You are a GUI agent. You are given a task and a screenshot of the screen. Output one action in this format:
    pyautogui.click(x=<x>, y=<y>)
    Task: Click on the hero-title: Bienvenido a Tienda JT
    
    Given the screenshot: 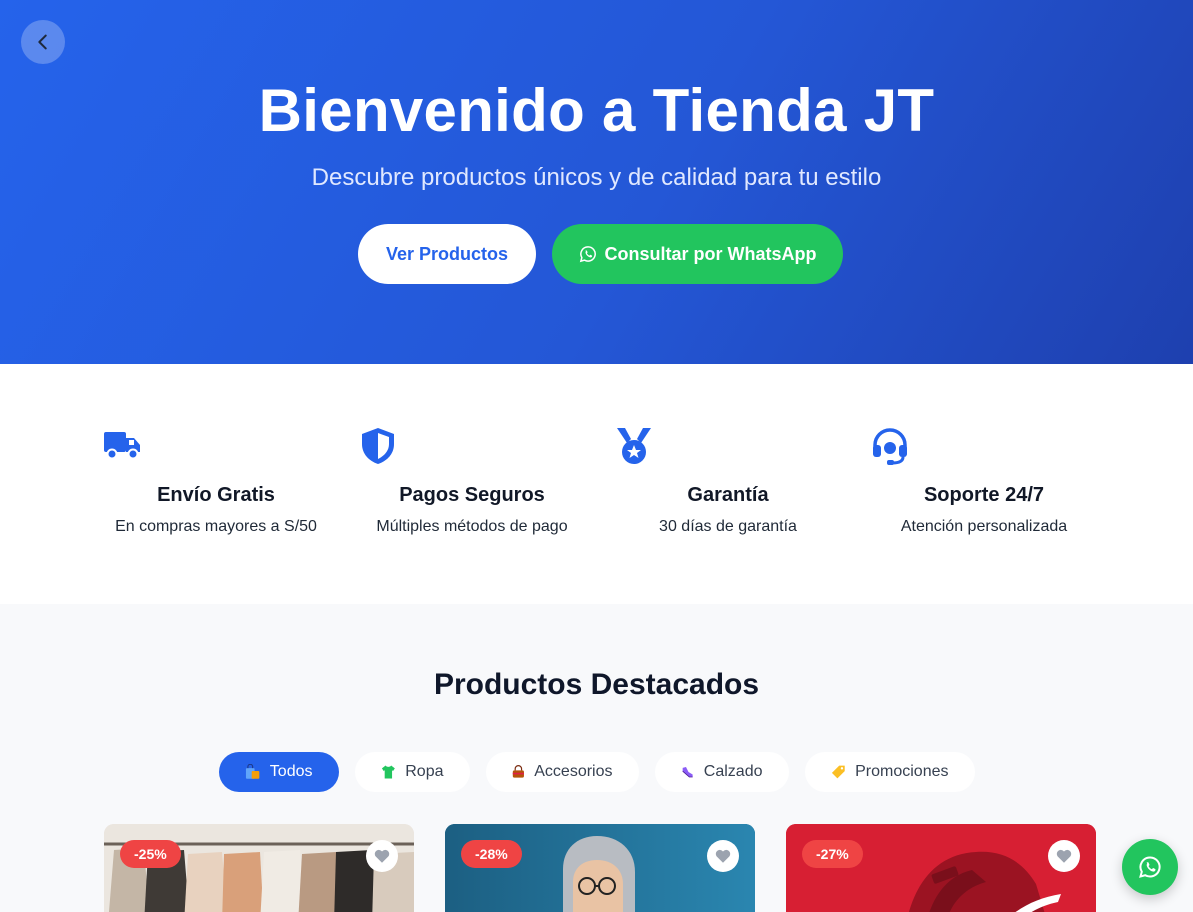 What is the action you would take?
    pyautogui.click(x=596, y=110)
    